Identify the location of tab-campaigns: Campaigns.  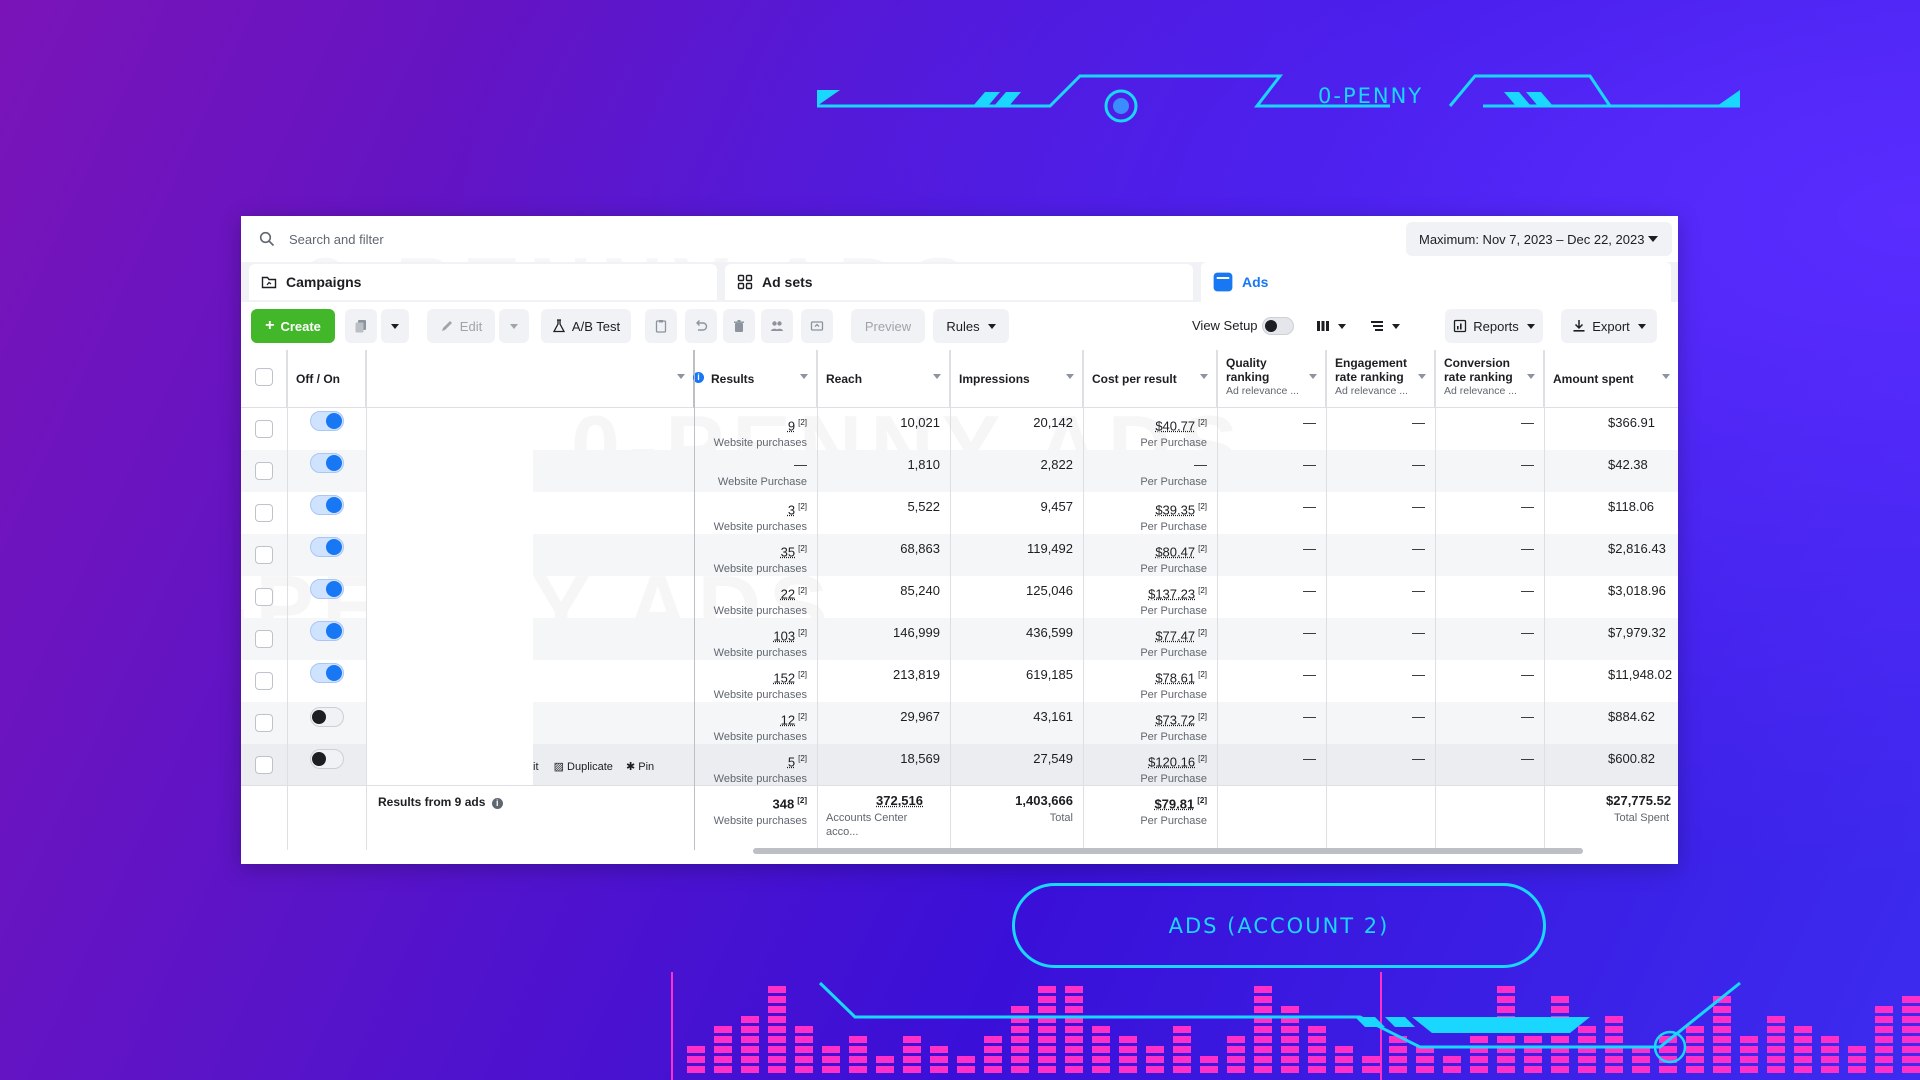
(483, 282).